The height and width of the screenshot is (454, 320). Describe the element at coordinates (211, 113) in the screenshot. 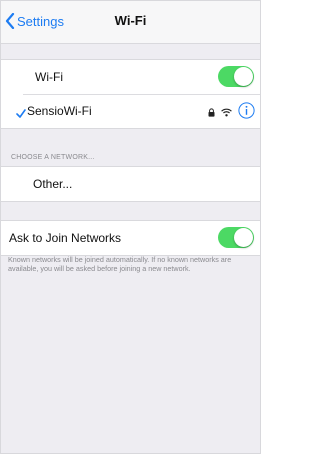

I see `lock-icon` at that location.